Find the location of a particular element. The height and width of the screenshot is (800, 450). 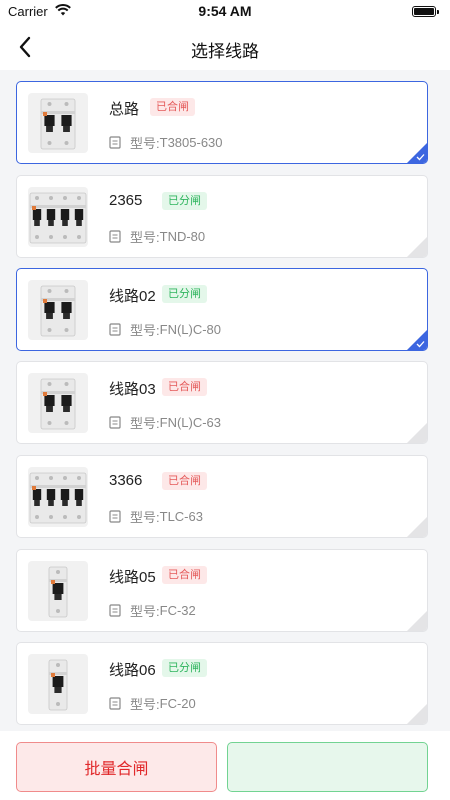

circuit-name: 线路05 is located at coordinates (132, 577).